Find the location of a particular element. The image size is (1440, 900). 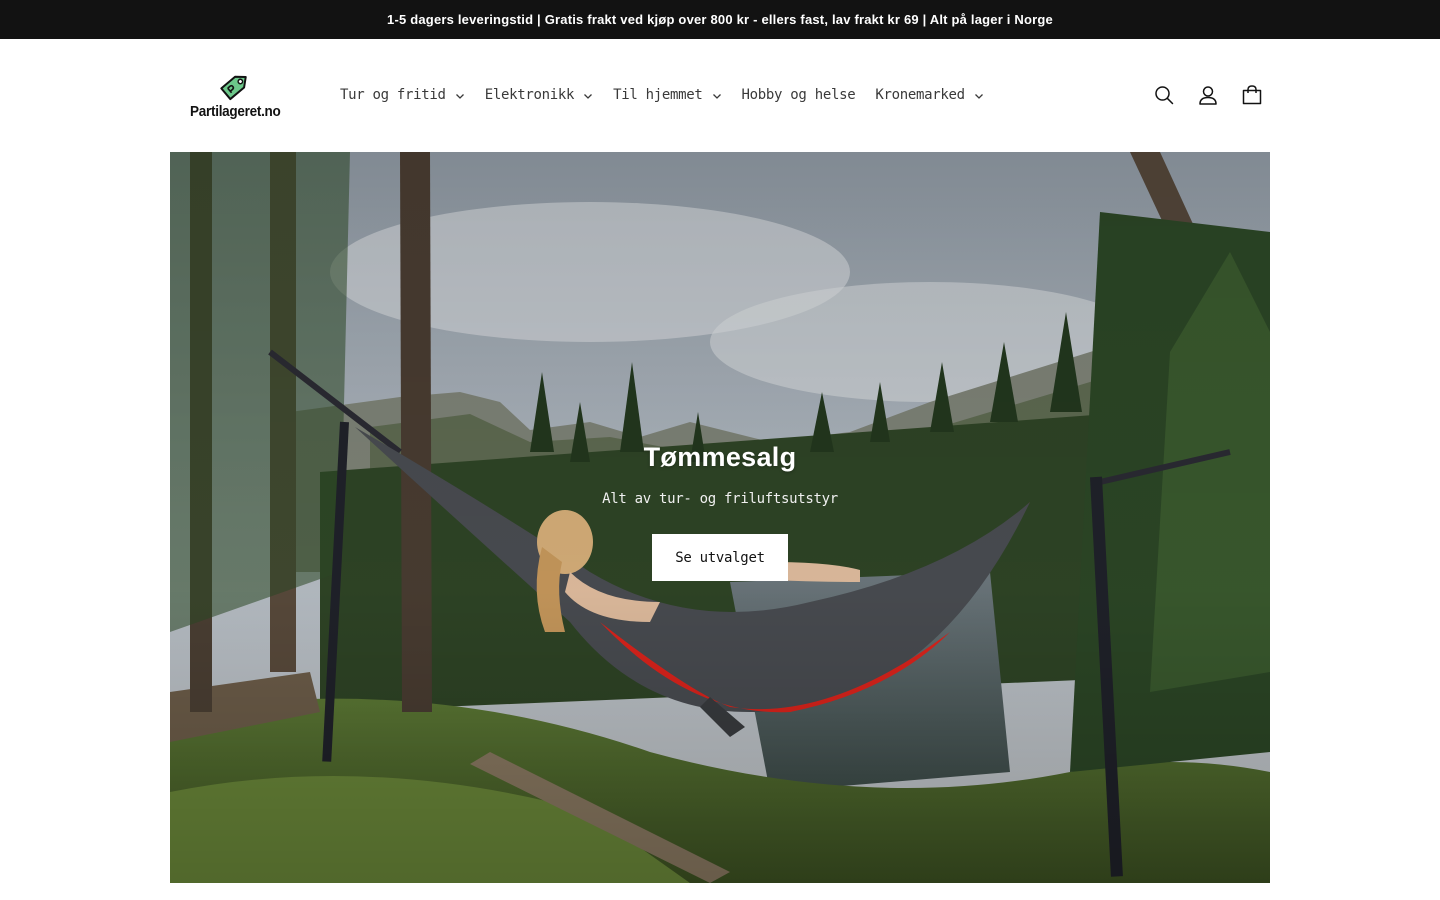

logo-text: Partilageret.no is located at coordinates (235, 111).